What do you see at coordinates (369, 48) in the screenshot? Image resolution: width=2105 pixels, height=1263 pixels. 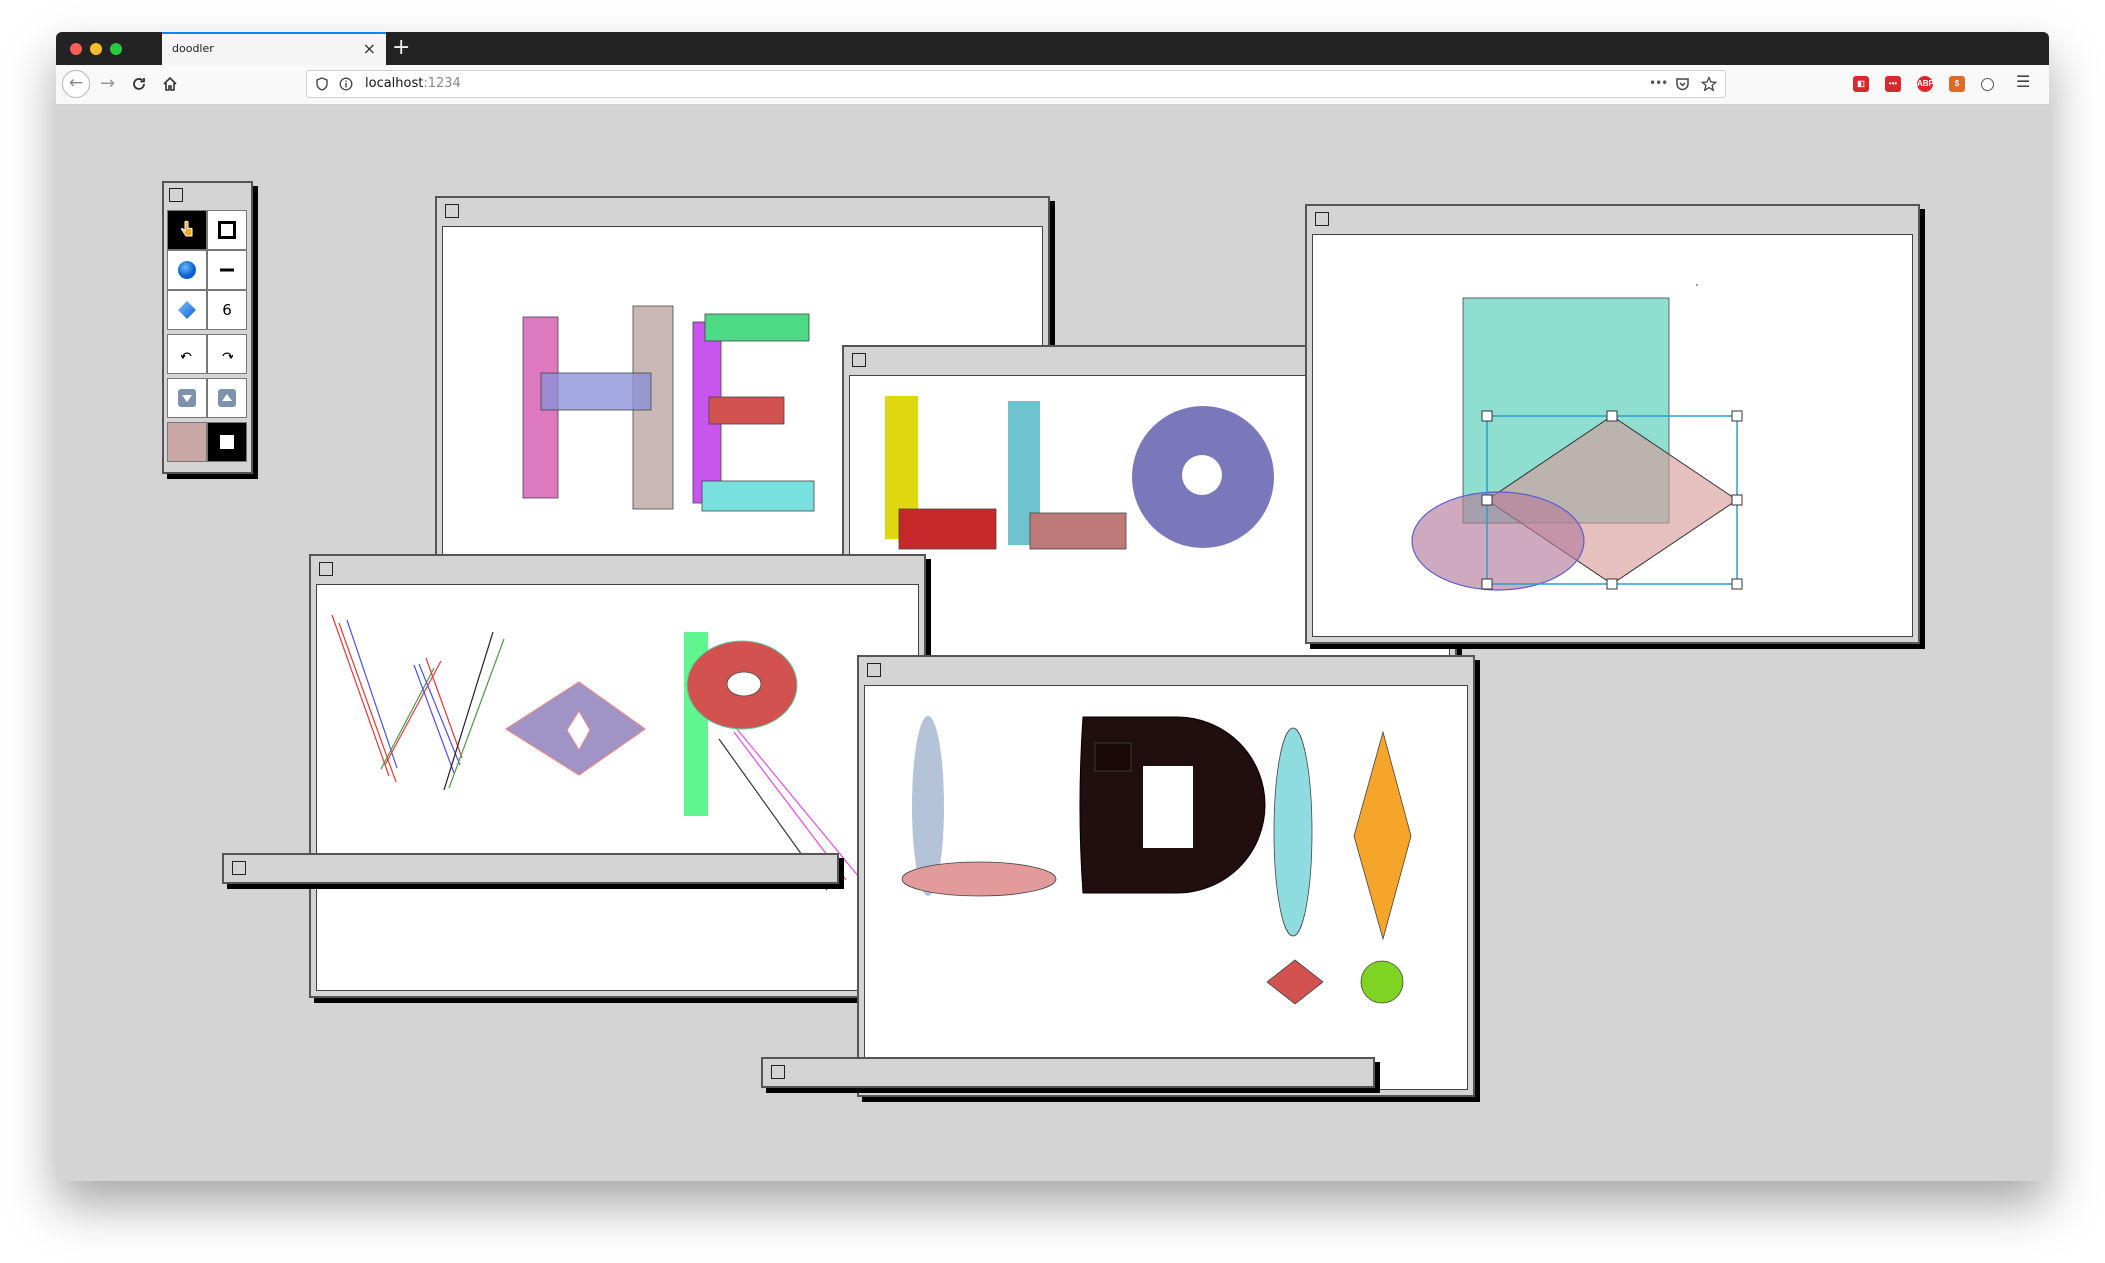 I see `close-tab-icon: ×` at bounding box center [369, 48].